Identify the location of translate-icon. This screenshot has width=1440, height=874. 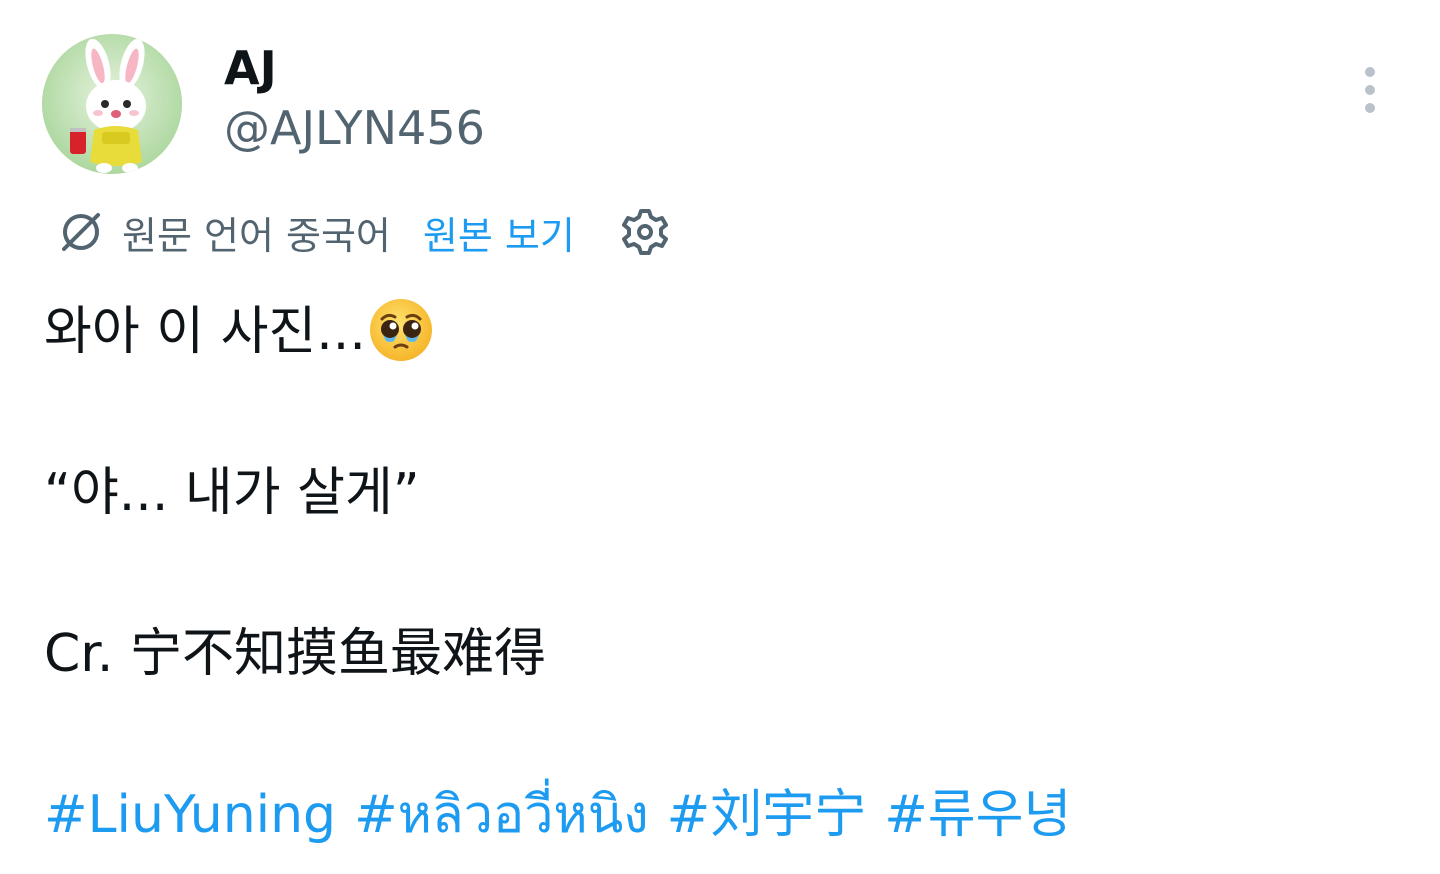
(81, 232).